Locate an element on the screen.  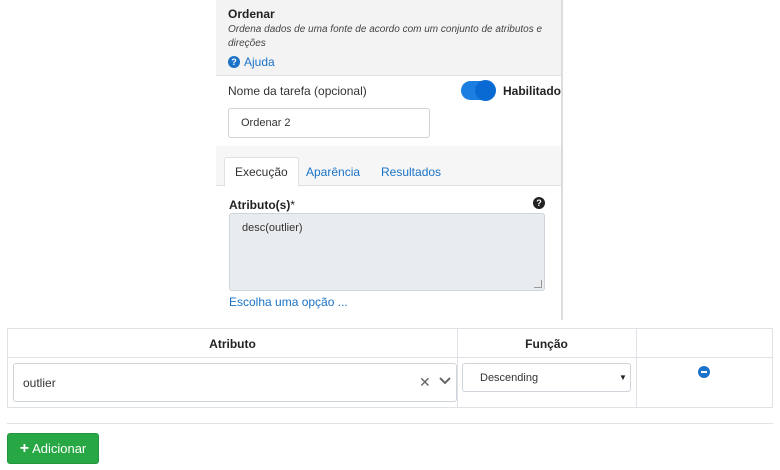
tab-resultados: Resultados is located at coordinates (411, 172).